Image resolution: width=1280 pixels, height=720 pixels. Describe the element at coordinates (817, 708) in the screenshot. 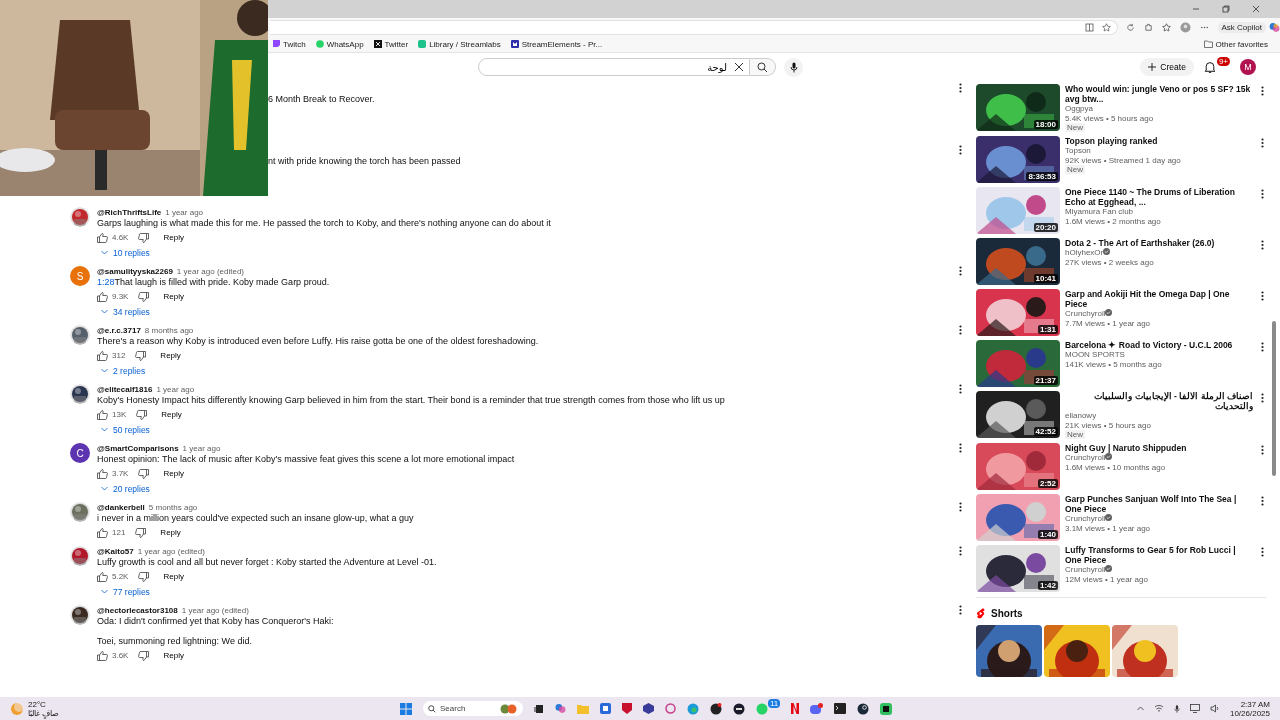

I see `discord-icon` at that location.